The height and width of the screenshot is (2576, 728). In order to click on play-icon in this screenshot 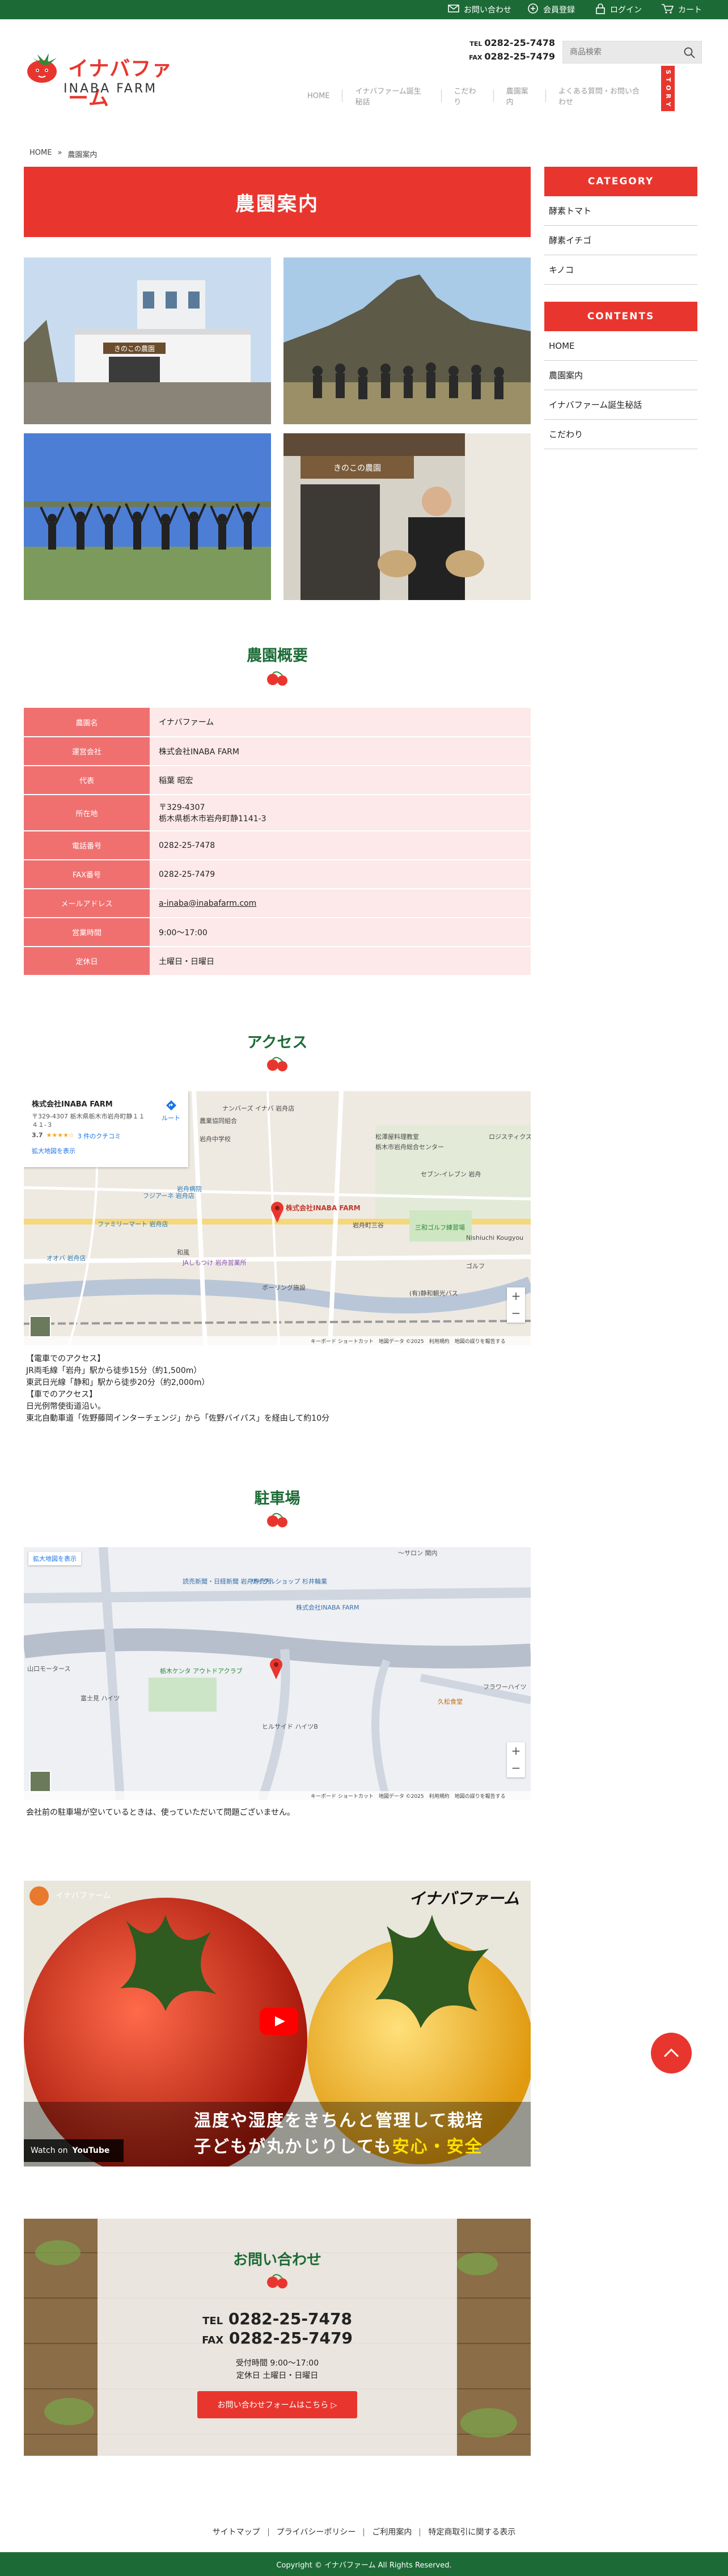, I will do `click(280, 2021)`.